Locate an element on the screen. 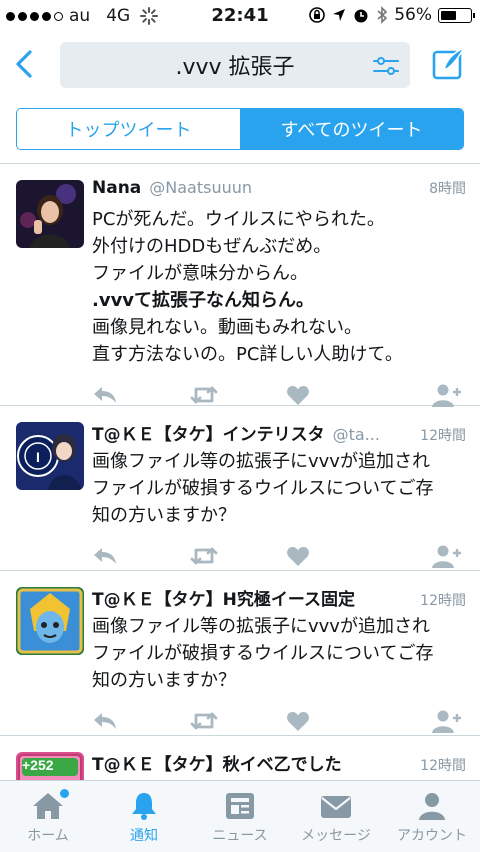  tweet-line: 直す方法ないの。PC詳しい人助けて。 is located at coordinates (247, 354).